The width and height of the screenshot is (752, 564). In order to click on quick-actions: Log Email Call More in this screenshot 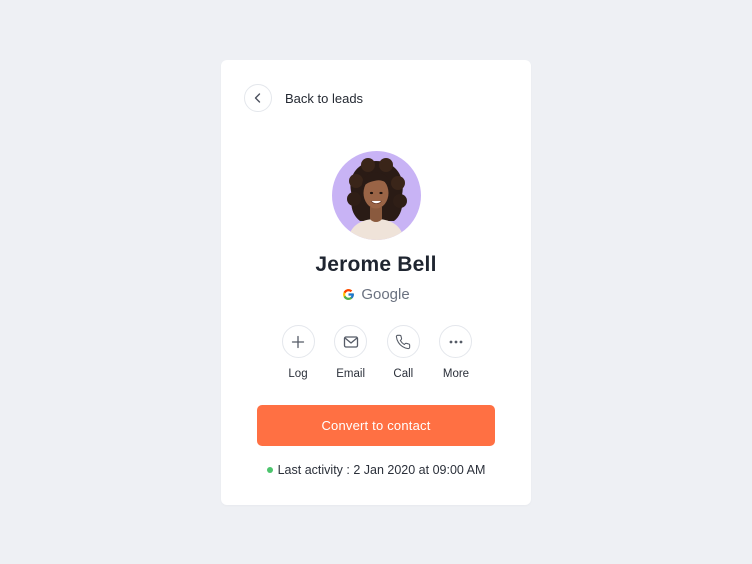, I will do `click(377, 352)`.